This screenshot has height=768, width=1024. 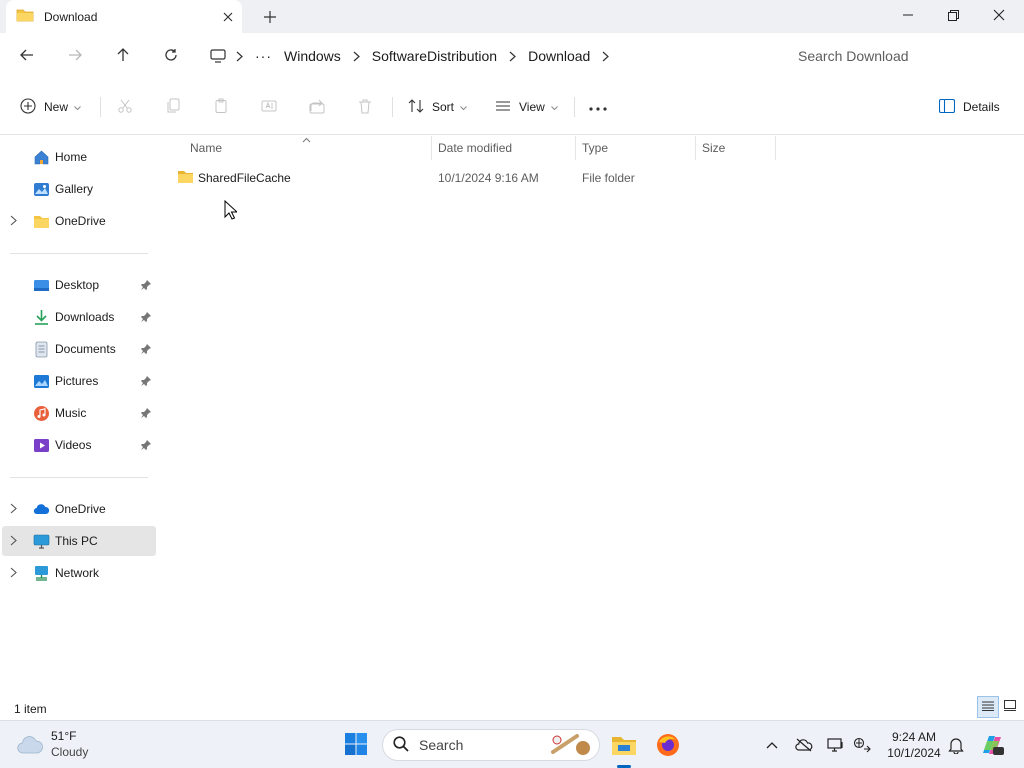 What do you see at coordinates (491, 745) in the screenshot?
I see `taskbar-search: Search` at bounding box center [491, 745].